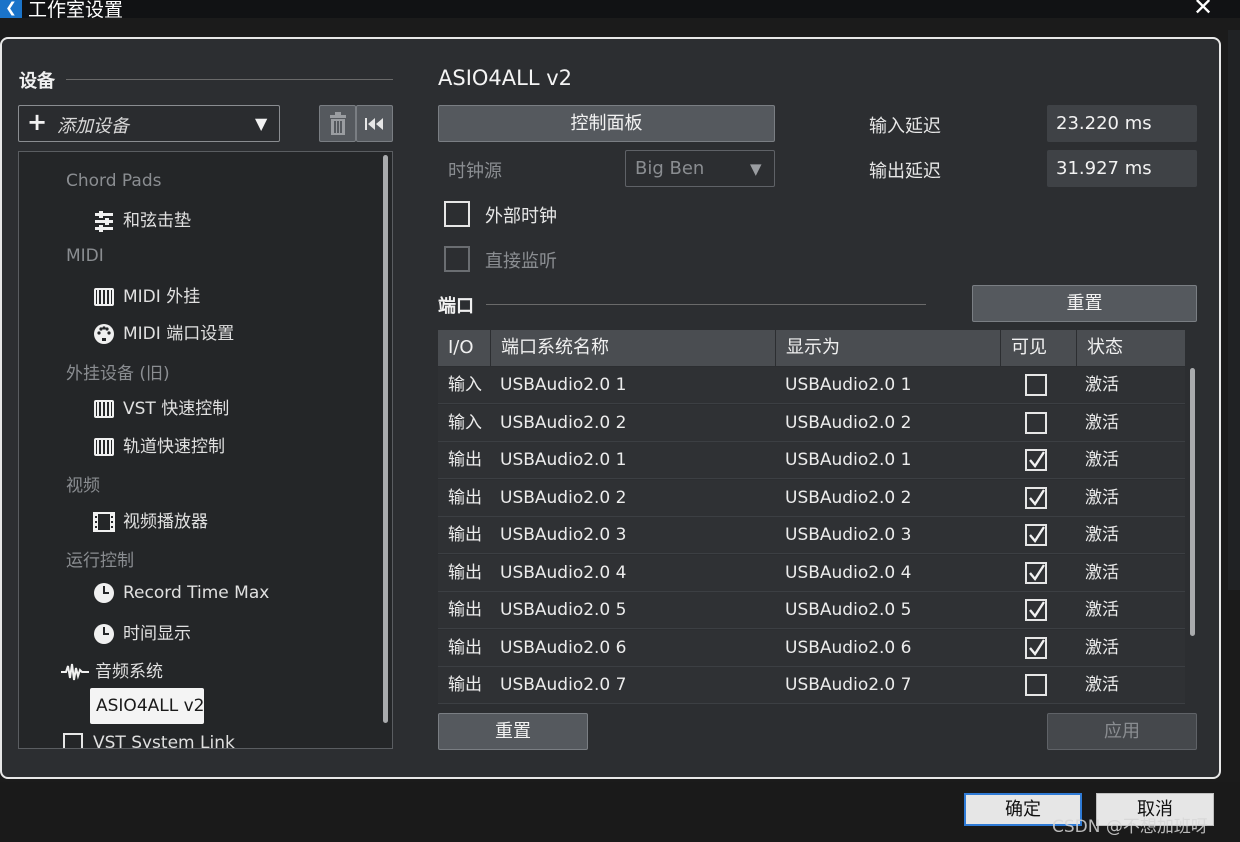  What do you see at coordinates (1084, 303) in the screenshot?
I see `ports-reset-button: 重置` at bounding box center [1084, 303].